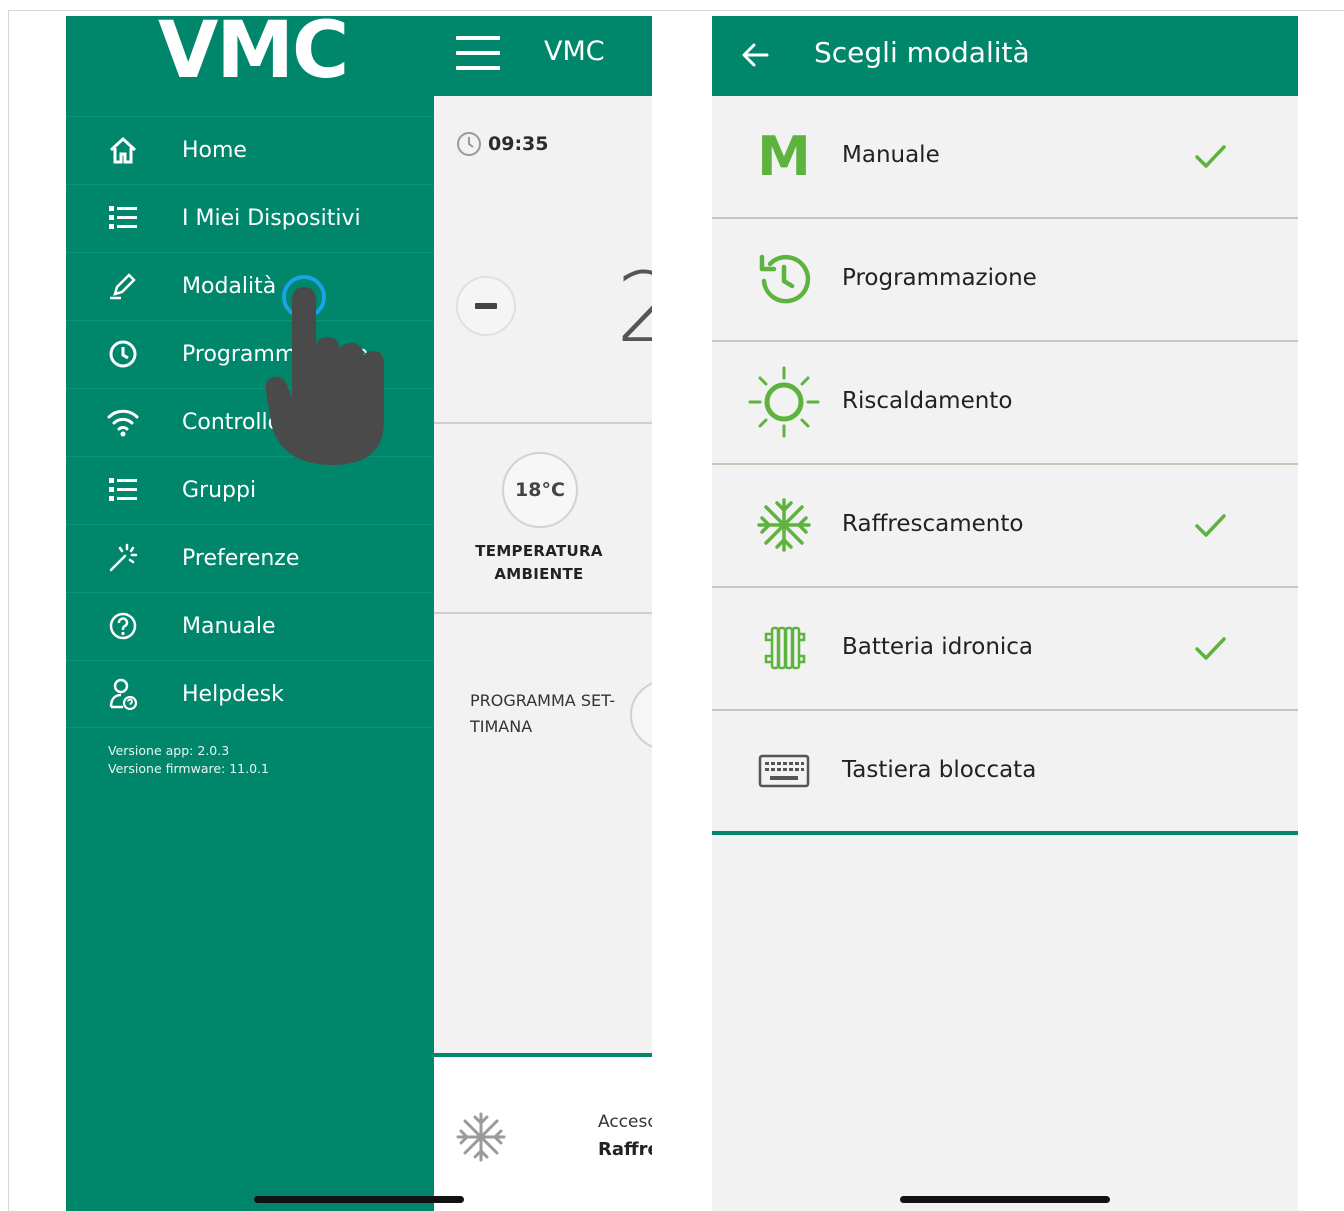 The width and height of the screenshot is (1344, 1211). Describe the element at coordinates (784, 771) in the screenshot. I see `keyboard-icon` at that location.